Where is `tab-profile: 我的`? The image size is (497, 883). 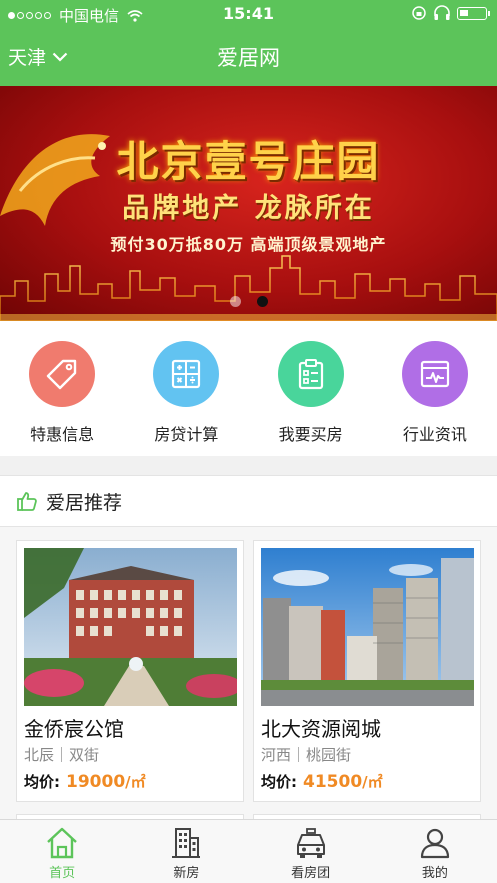
tab-profile: 我的 is located at coordinates (435, 851).